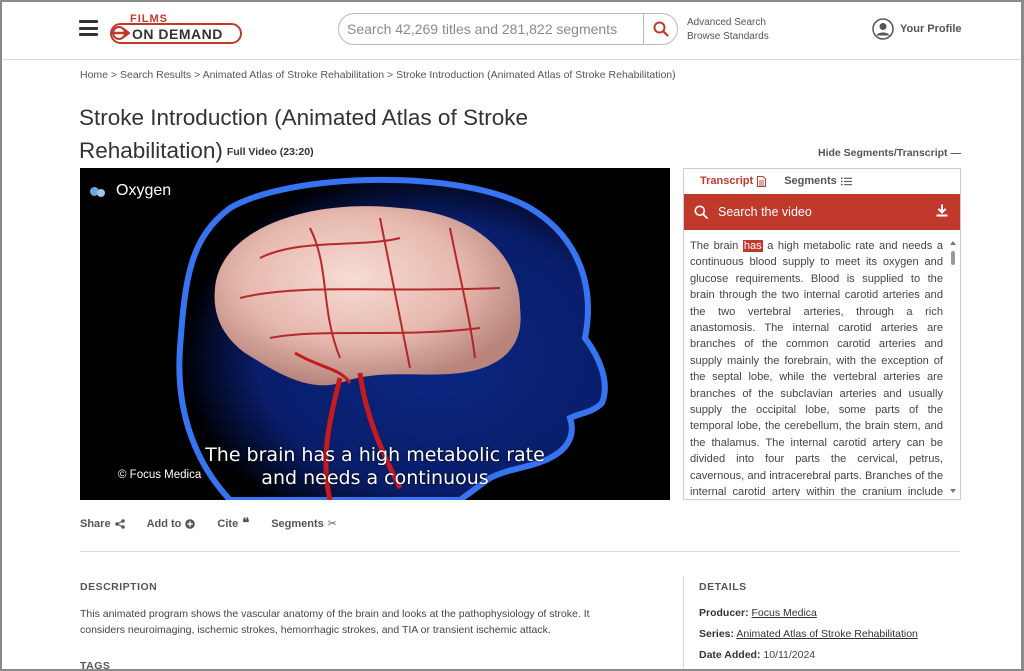  What do you see at coordinates (818, 181) in the screenshot?
I see `tab-segments: Segments` at bounding box center [818, 181].